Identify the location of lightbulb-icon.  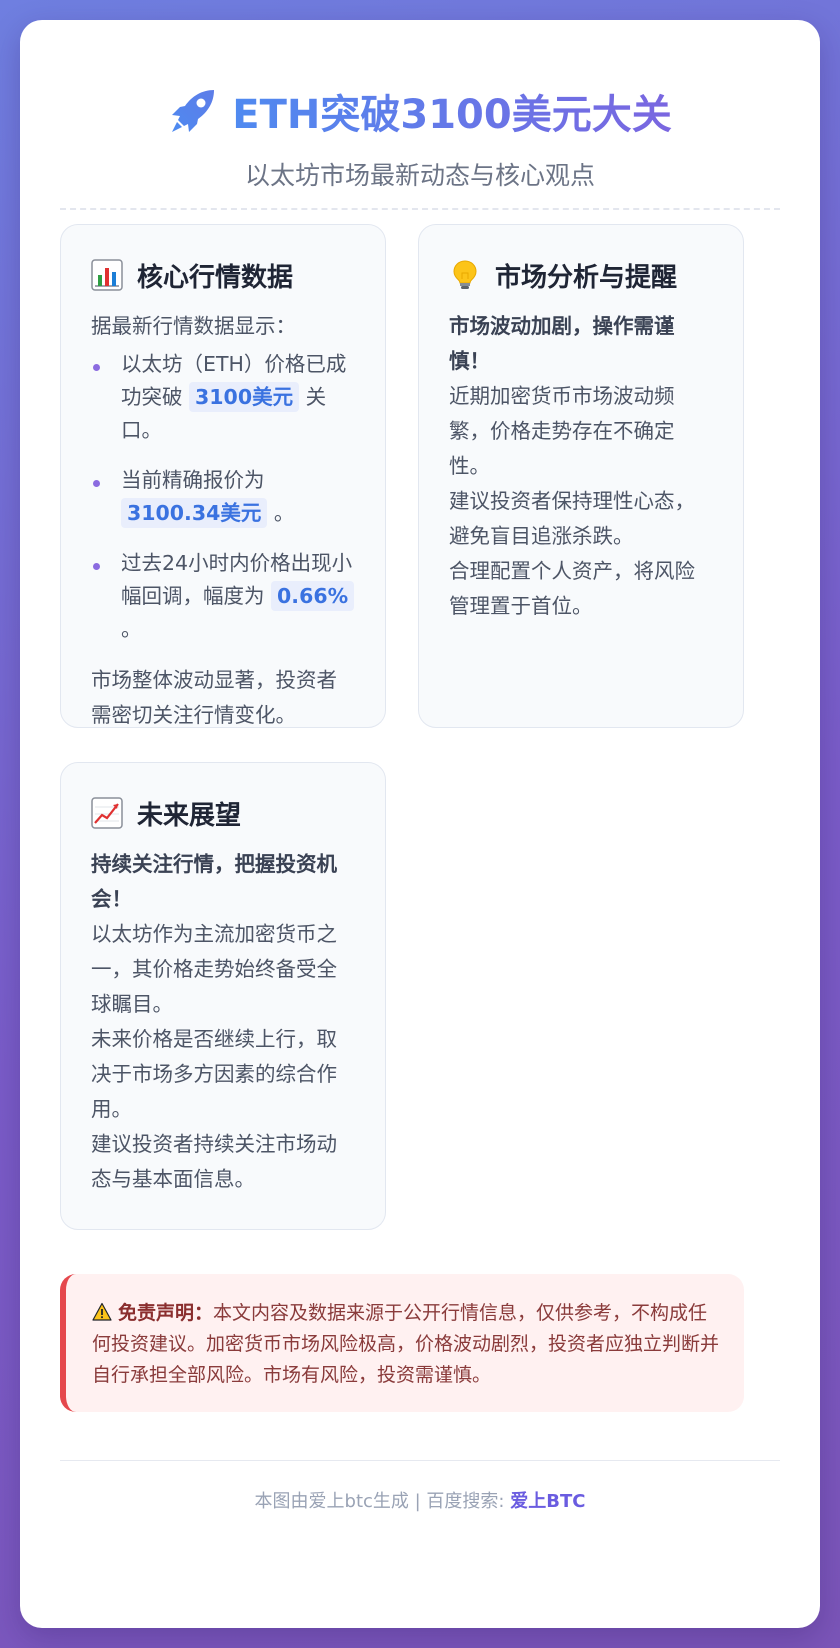
(465, 275).